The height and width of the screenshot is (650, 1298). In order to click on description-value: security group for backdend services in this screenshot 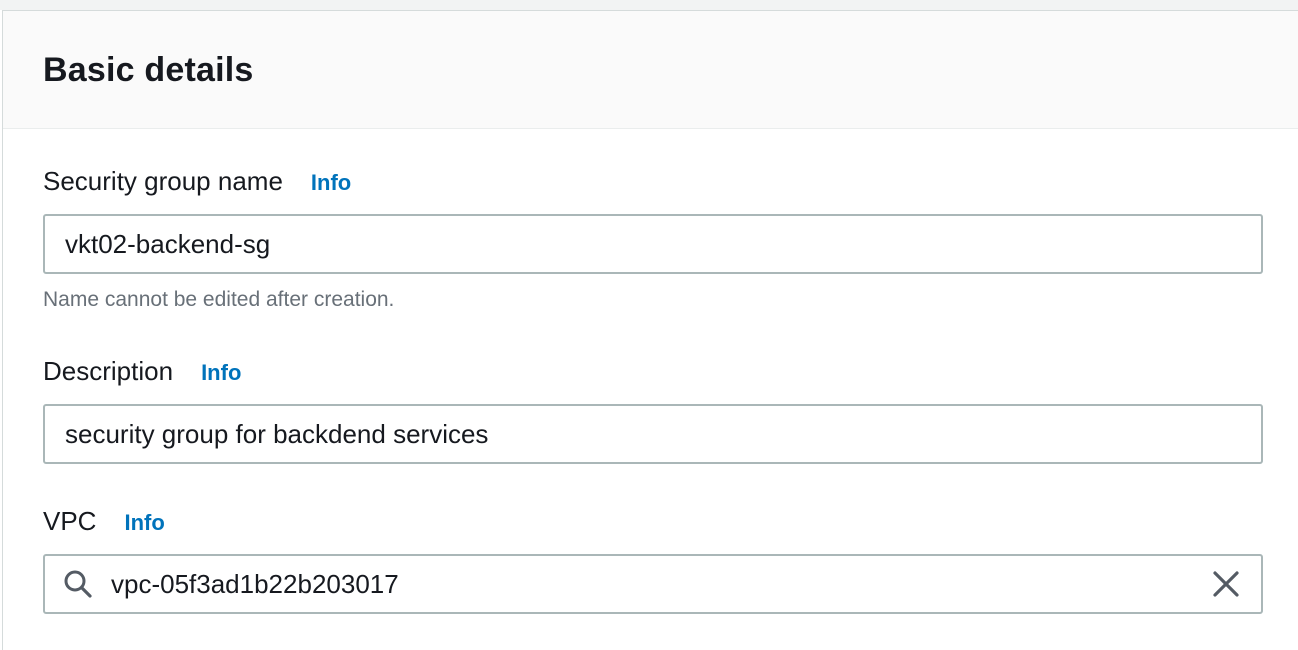, I will do `click(277, 433)`.